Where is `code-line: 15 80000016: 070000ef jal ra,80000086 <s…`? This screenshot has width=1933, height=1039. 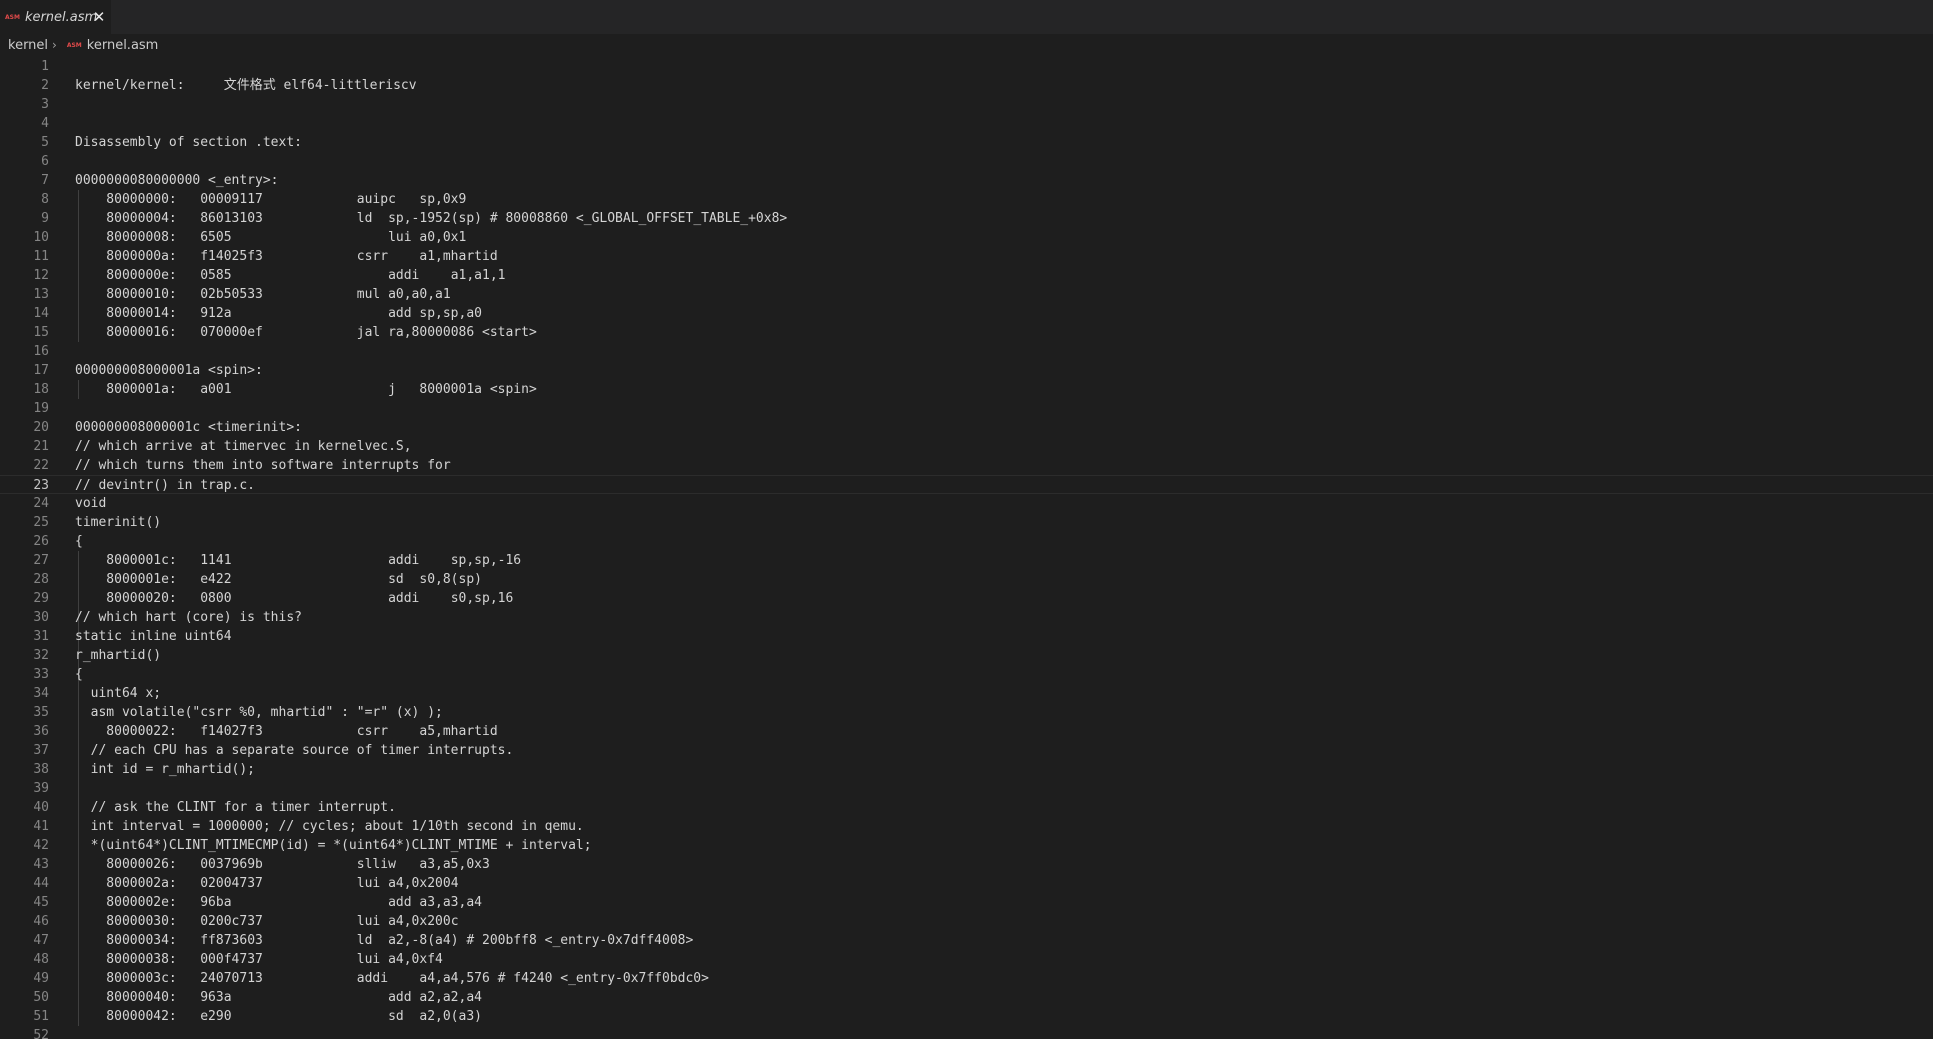
code-line: 15 80000016: 070000ef jal ra,80000086 <s… is located at coordinates (966, 332).